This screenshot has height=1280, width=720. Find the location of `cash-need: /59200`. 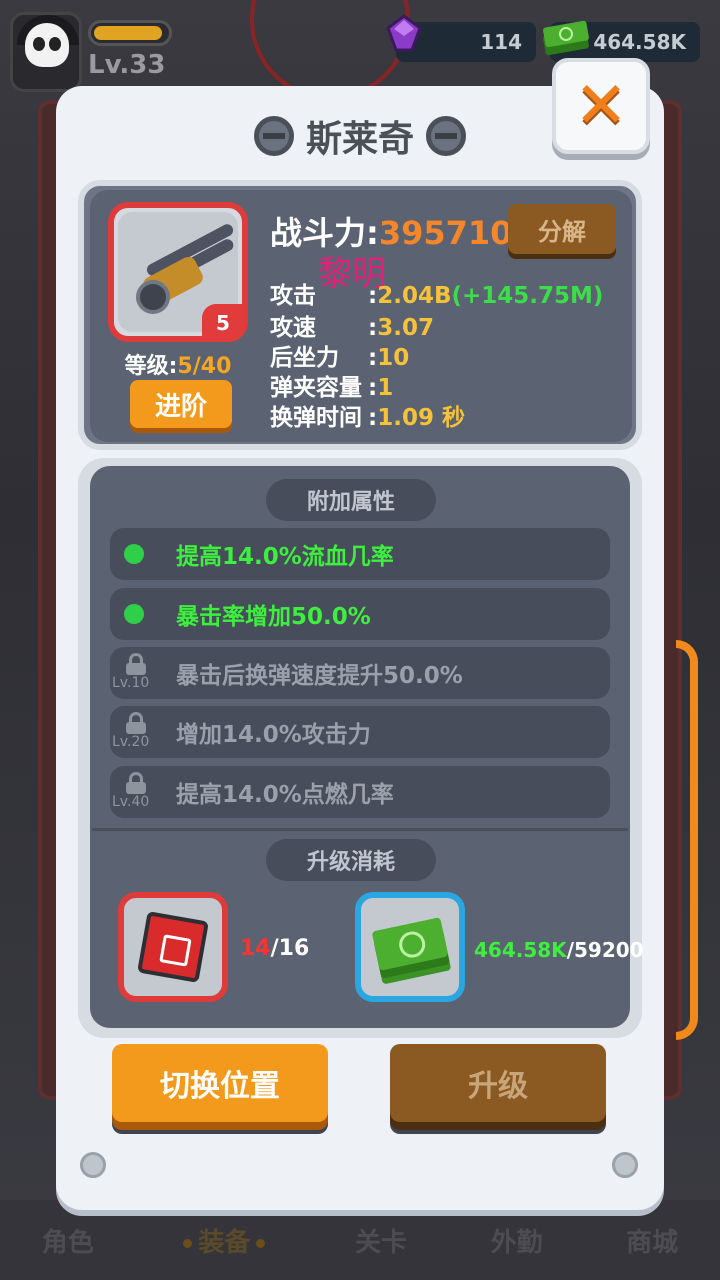

cash-need: /59200 is located at coordinates (605, 950).